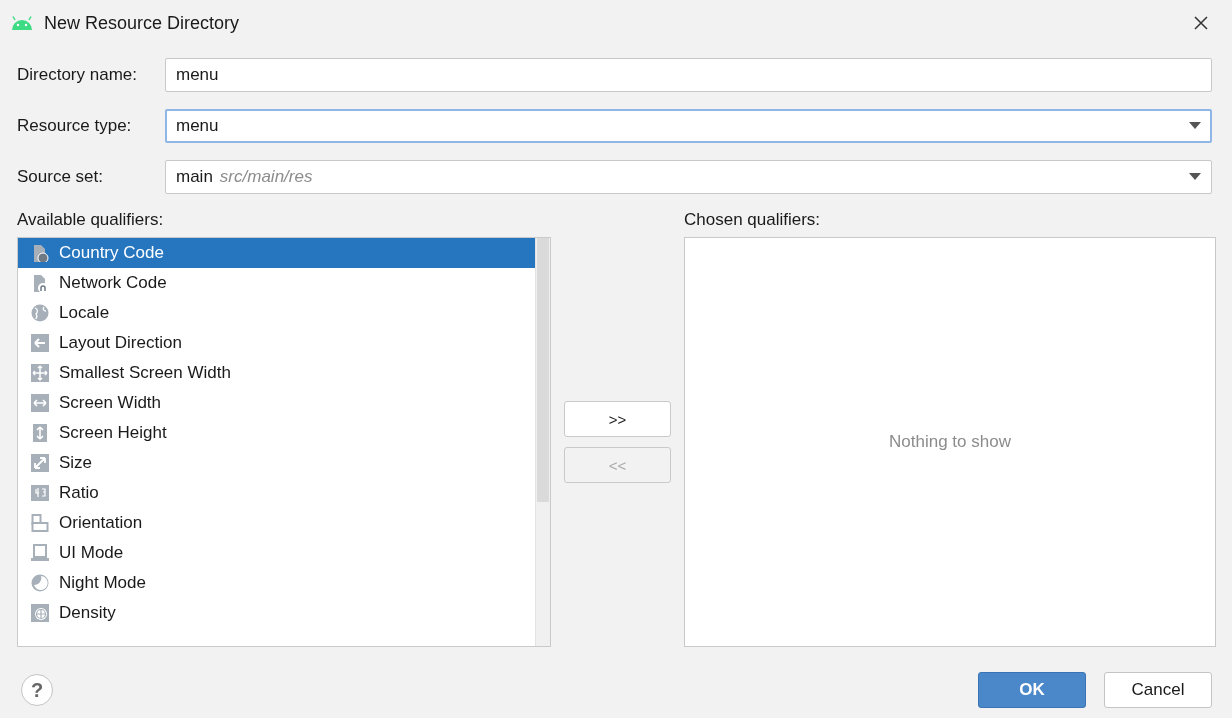 The height and width of the screenshot is (718, 1232). What do you see at coordinates (60, 177) in the screenshot?
I see `field-label: Source set:` at bounding box center [60, 177].